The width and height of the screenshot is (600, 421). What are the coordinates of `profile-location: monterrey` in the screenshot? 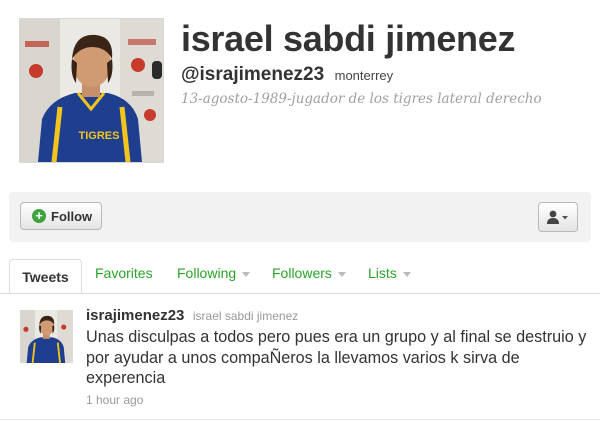 It's located at (364, 75).